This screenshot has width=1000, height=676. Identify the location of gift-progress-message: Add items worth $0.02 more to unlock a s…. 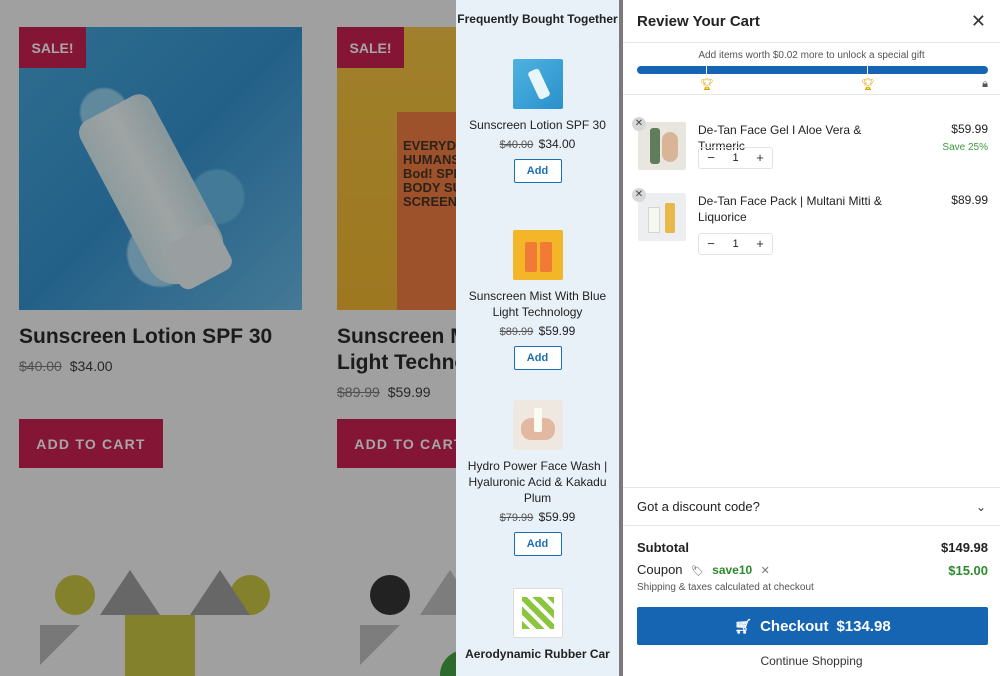
(811, 55).